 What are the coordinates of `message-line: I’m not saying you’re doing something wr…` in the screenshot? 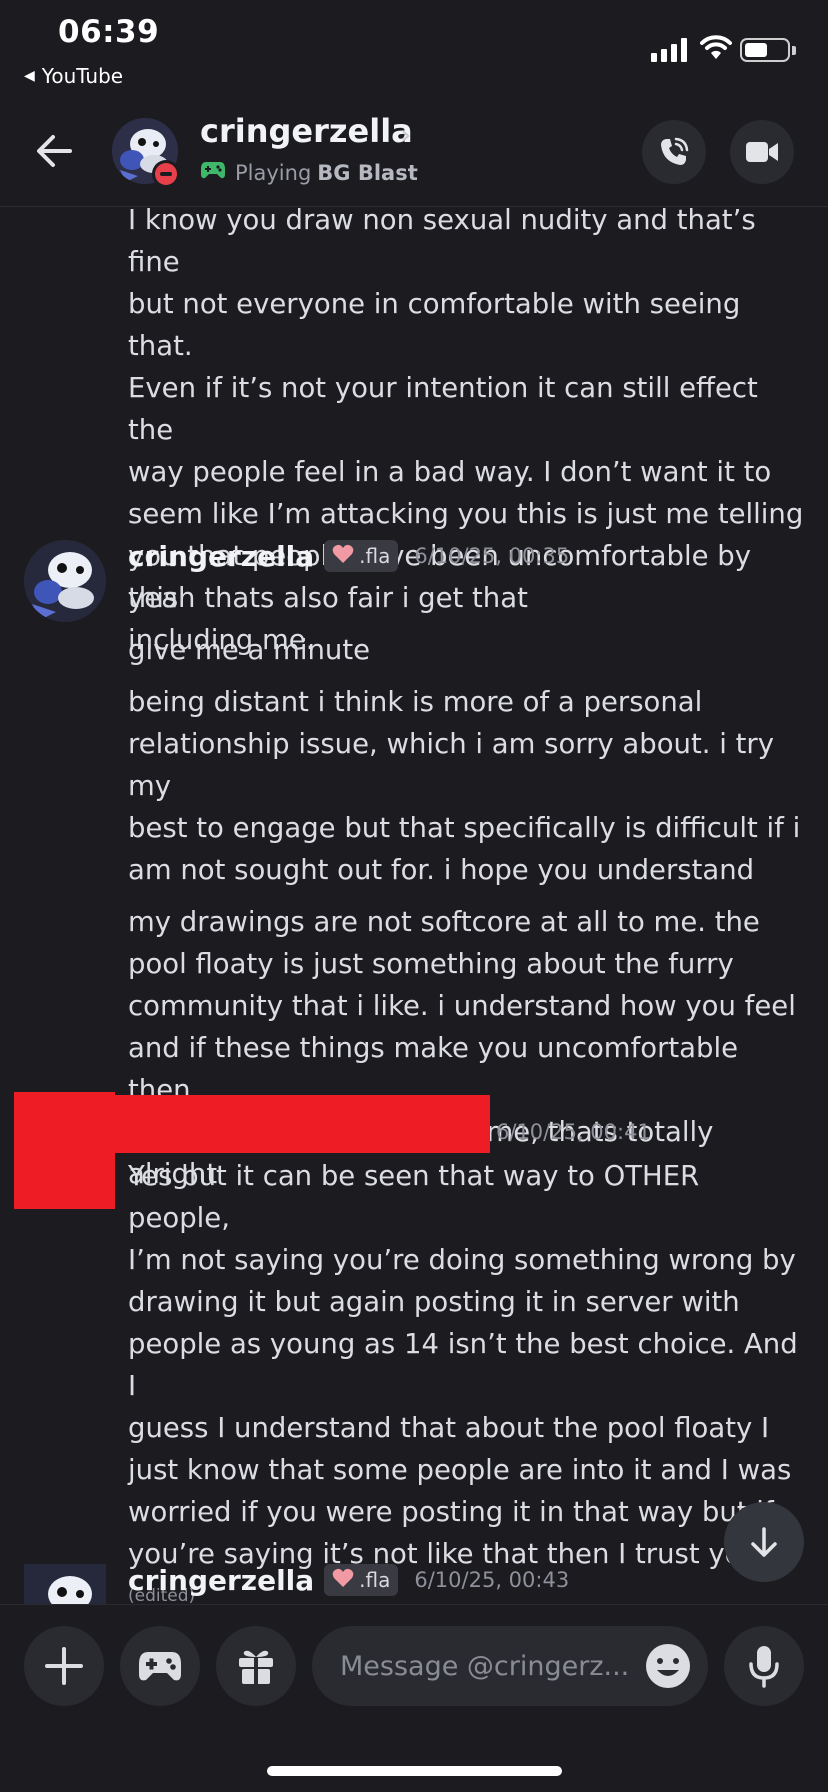 It's located at (462, 1260).